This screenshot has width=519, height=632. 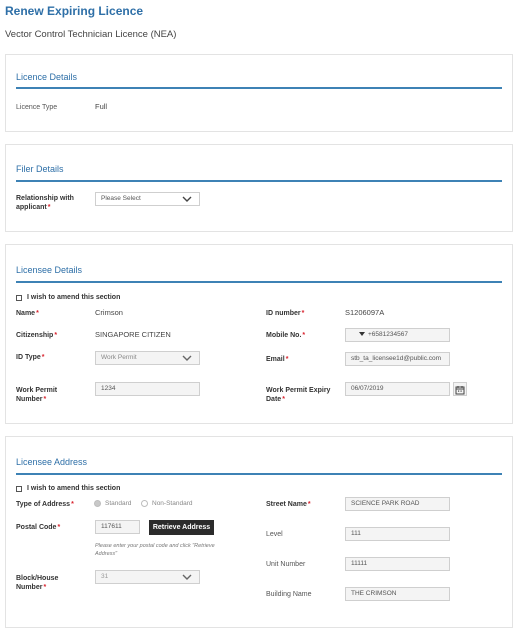 I want to click on postal-code-label-text: Postal Code, so click(x=36, y=527).